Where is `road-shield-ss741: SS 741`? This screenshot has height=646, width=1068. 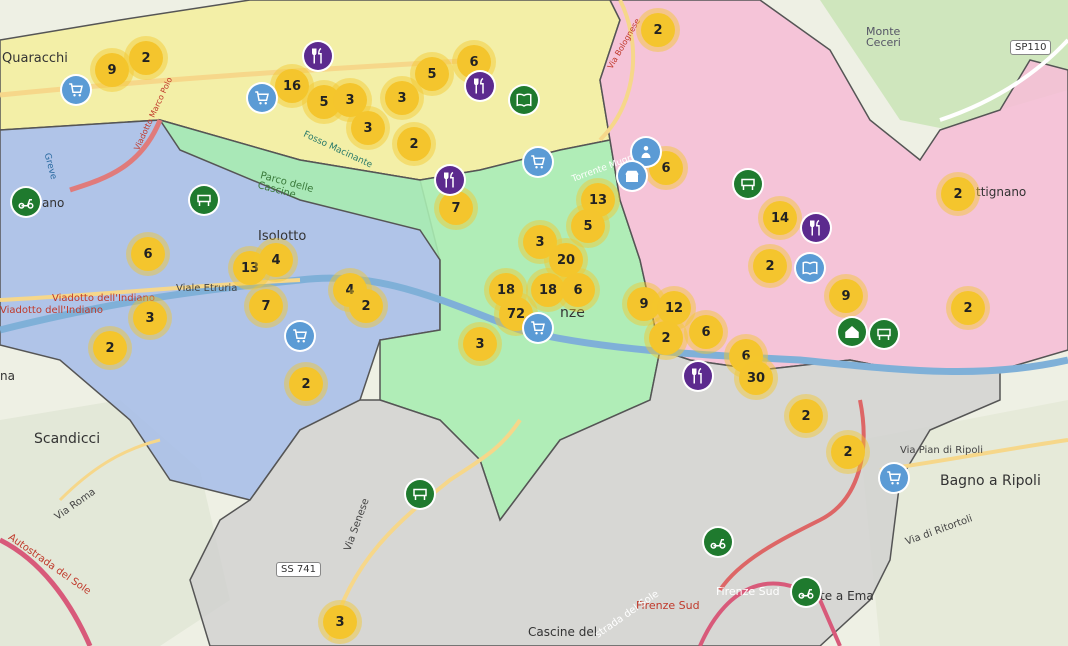
road-shield-ss741: SS 741 is located at coordinates (298, 569).